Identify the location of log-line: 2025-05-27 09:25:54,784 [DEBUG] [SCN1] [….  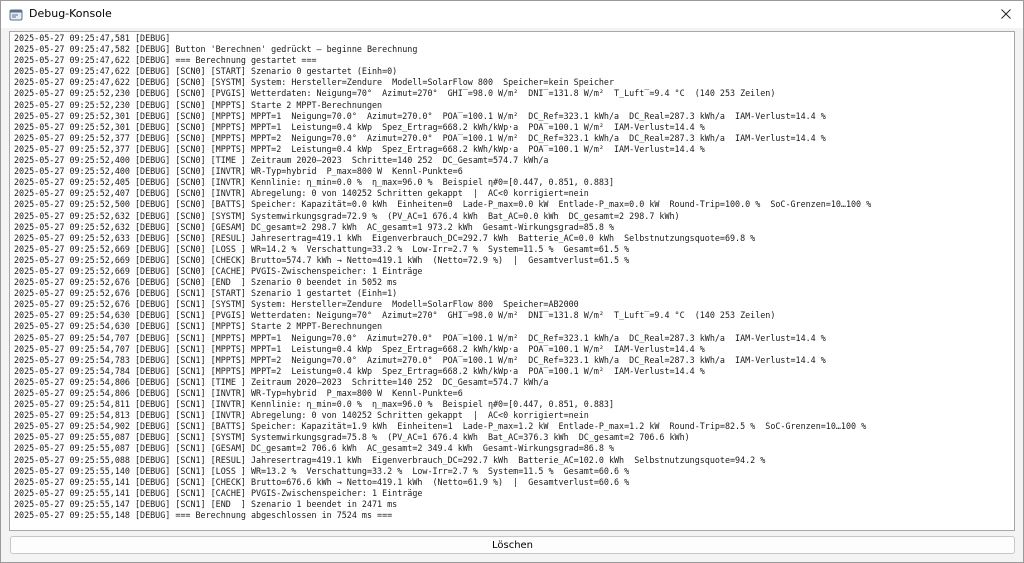
(359, 370).